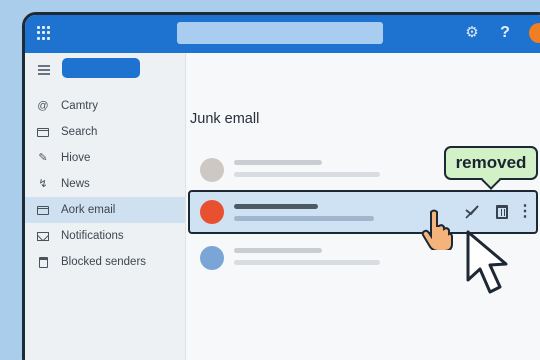 The image size is (540, 360). I want to click on removed-callout: removed, so click(491, 163).